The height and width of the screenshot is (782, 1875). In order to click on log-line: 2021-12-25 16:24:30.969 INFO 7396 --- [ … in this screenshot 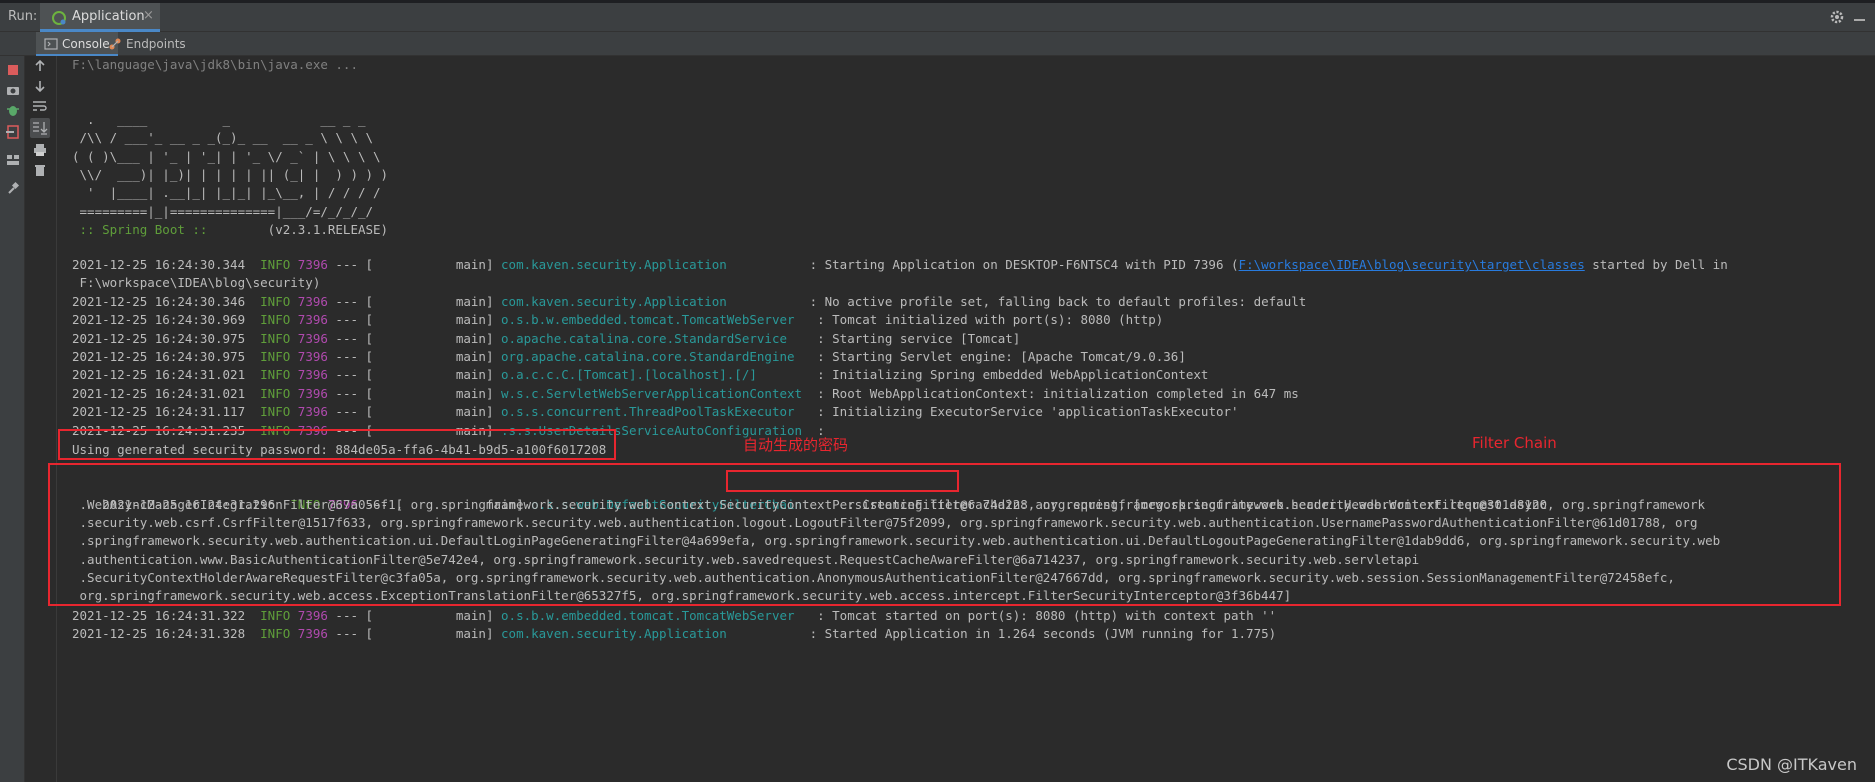, I will do `click(618, 320)`.